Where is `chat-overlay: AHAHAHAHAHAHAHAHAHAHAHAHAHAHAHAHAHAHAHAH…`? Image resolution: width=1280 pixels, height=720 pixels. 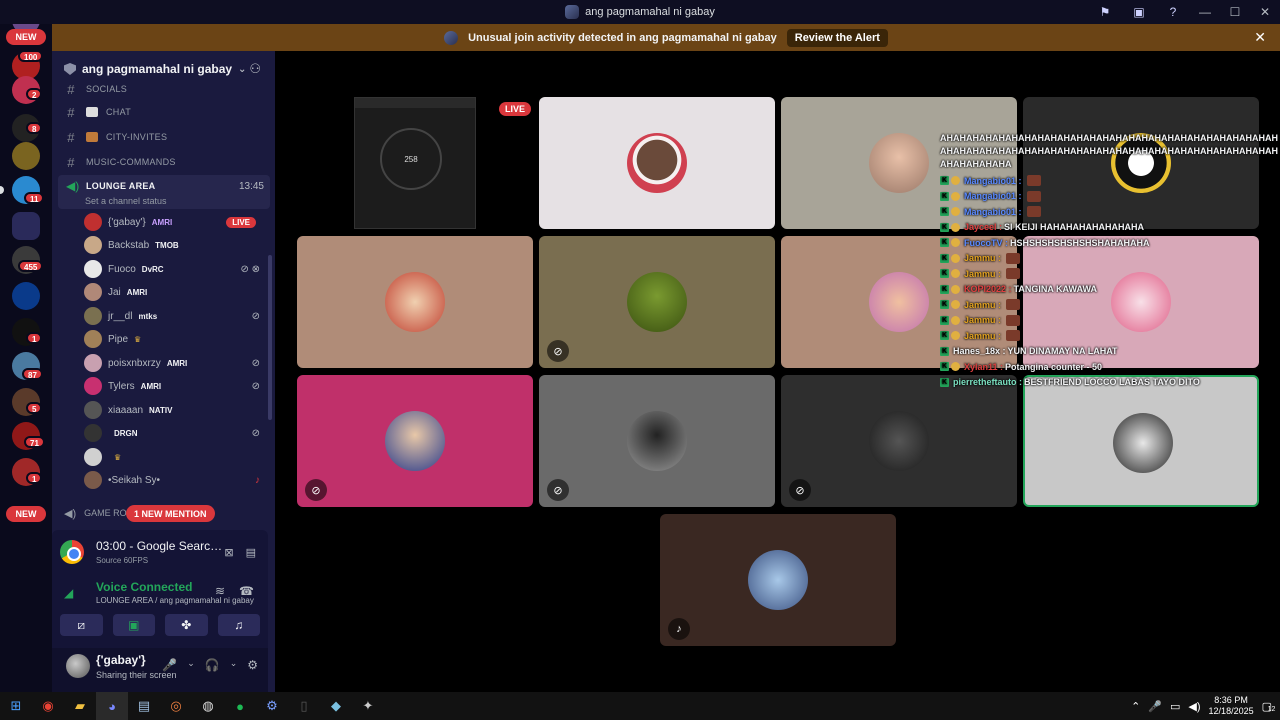
chat-overlay: AHAHAHAHAHAHAHAHAHAHAHAHAHAHAHAHAHAHAHAH… is located at coordinates (1110, 261).